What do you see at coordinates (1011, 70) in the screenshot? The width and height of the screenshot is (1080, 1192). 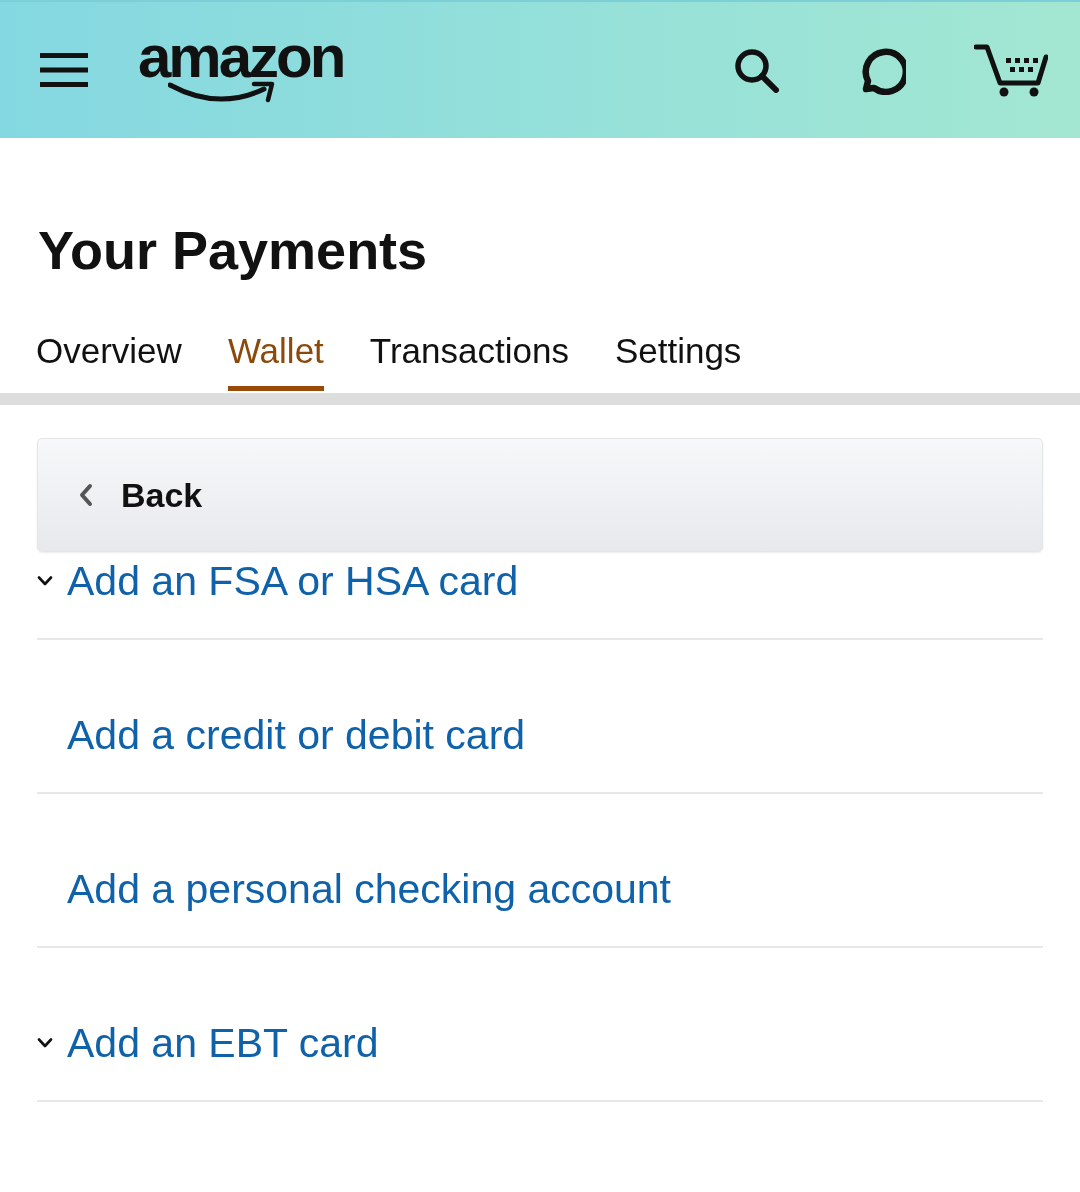 I see `cart-icon` at bounding box center [1011, 70].